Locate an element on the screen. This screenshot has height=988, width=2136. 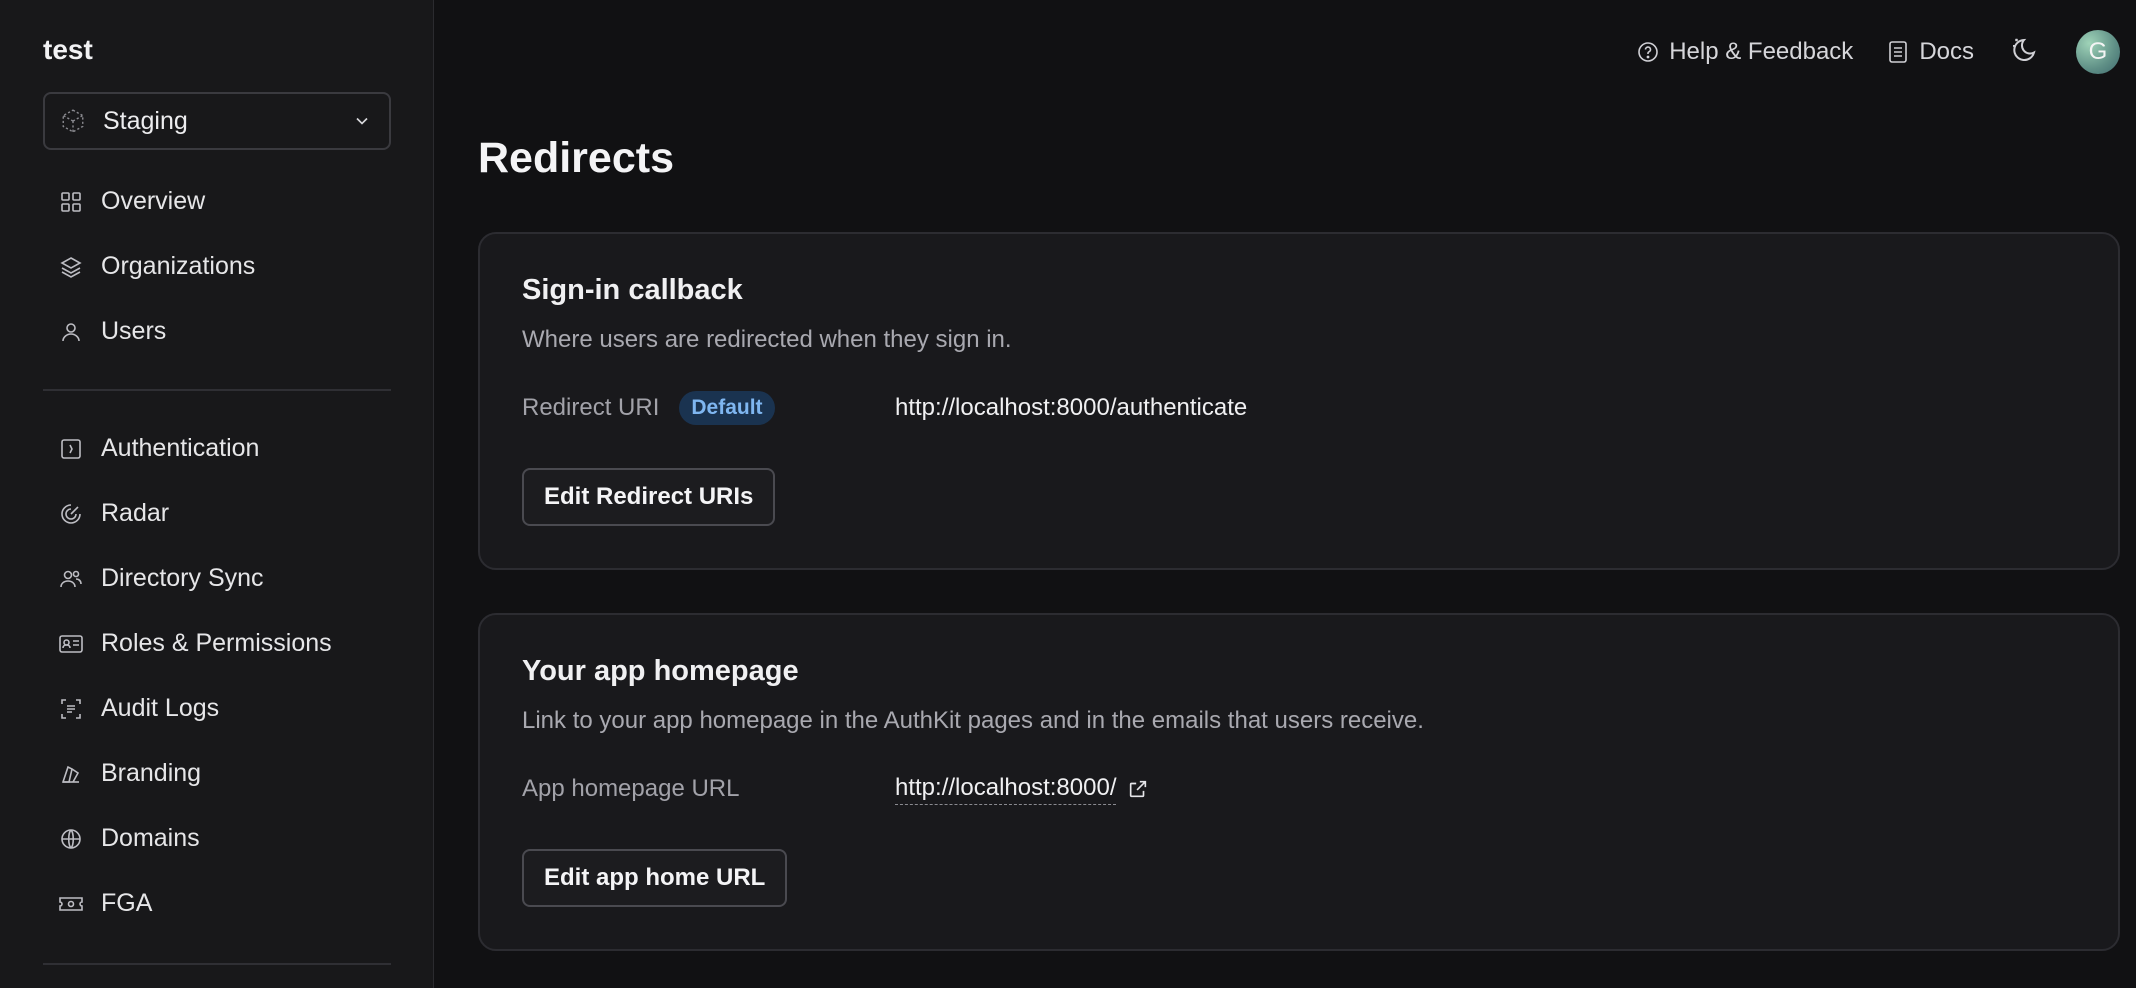
globe-icon is located at coordinates (71, 839).